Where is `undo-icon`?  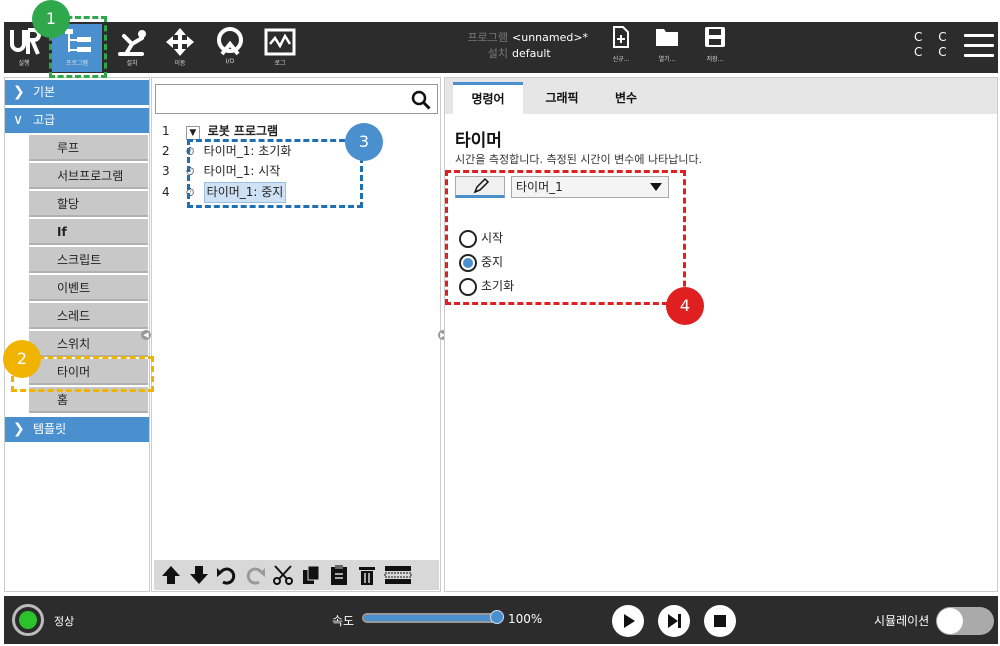
undo-icon is located at coordinates (227, 575).